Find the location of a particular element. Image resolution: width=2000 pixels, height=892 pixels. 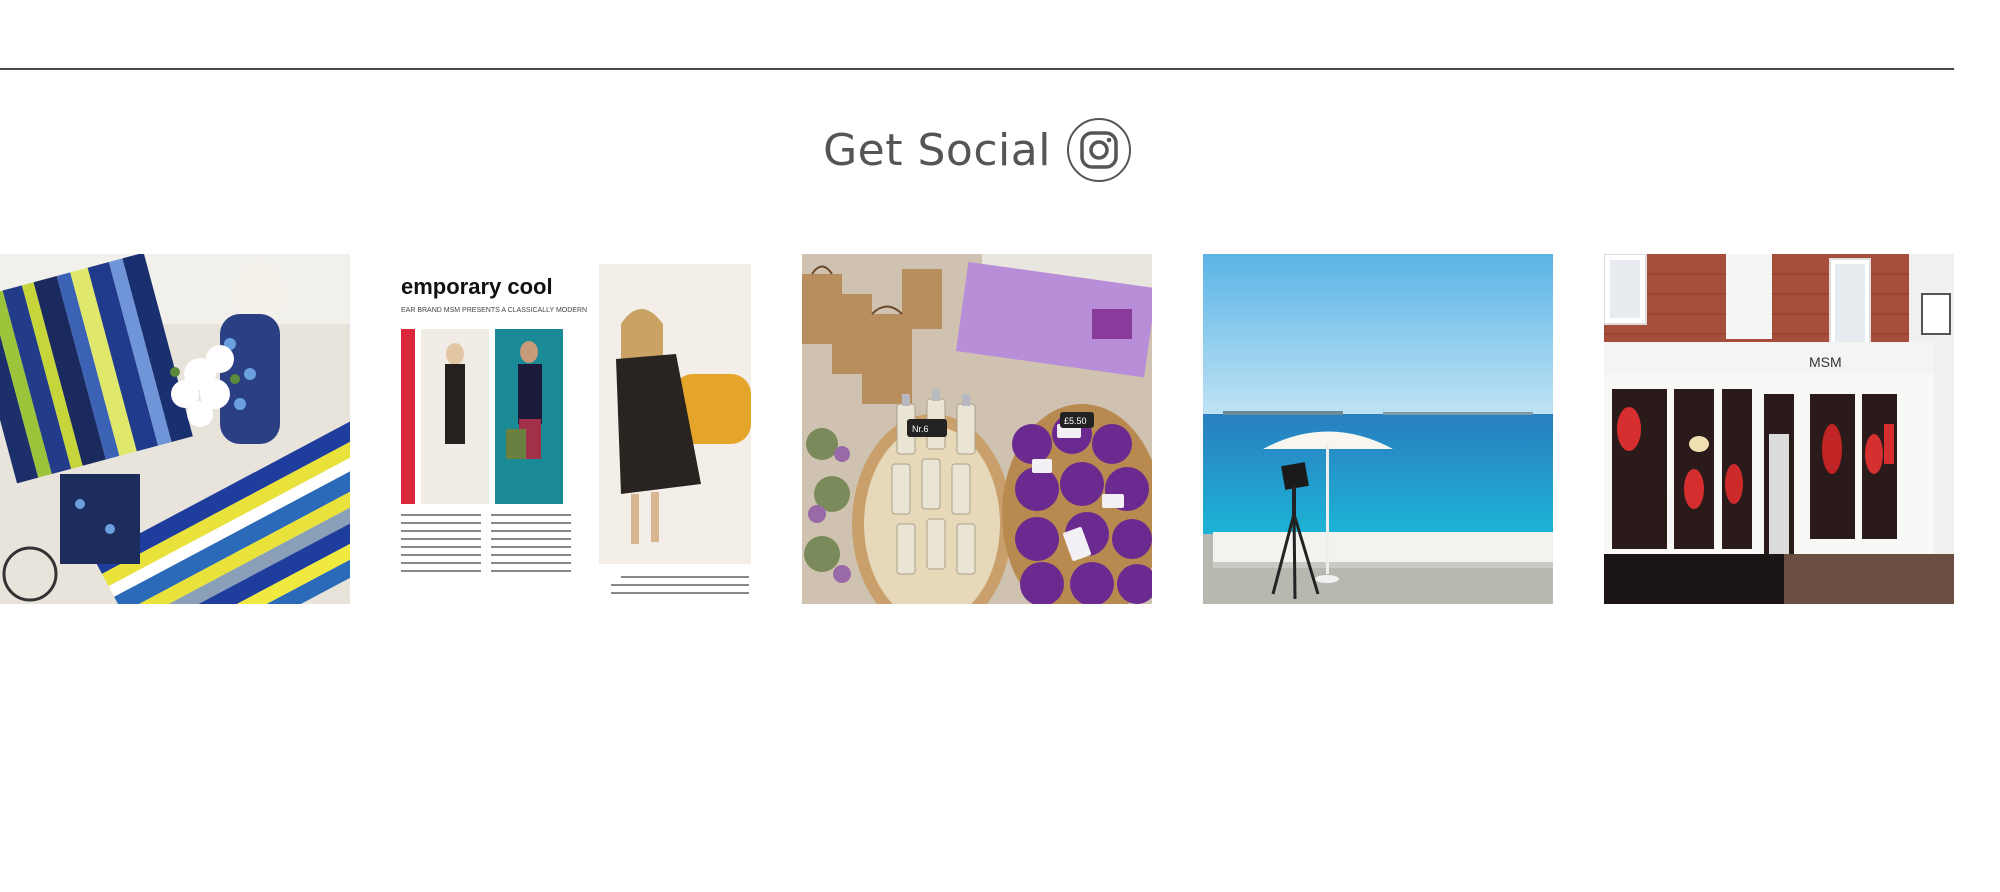

shop-front-photo: MSM is located at coordinates (1779, 429).